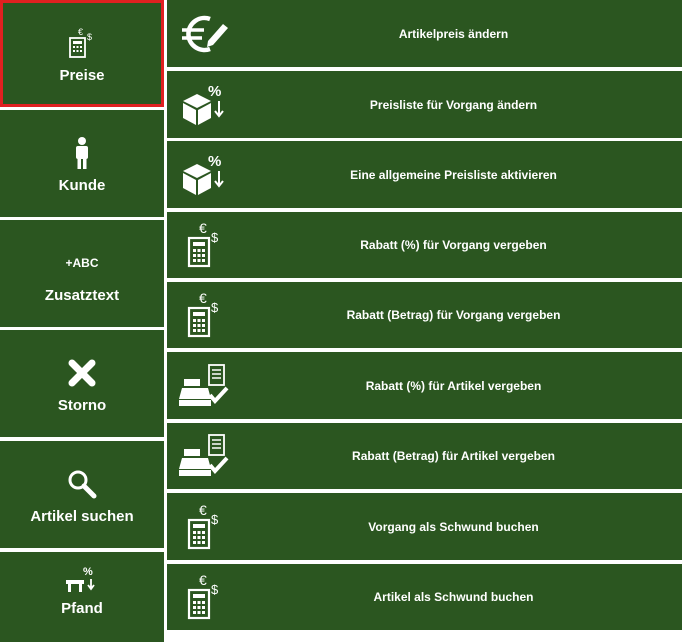 The width and height of the screenshot is (682, 642). What do you see at coordinates (82, 273) in the screenshot?
I see `sidebar-item-zusatztext: +ABC Zusatztext` at bounding box center [82, 273].